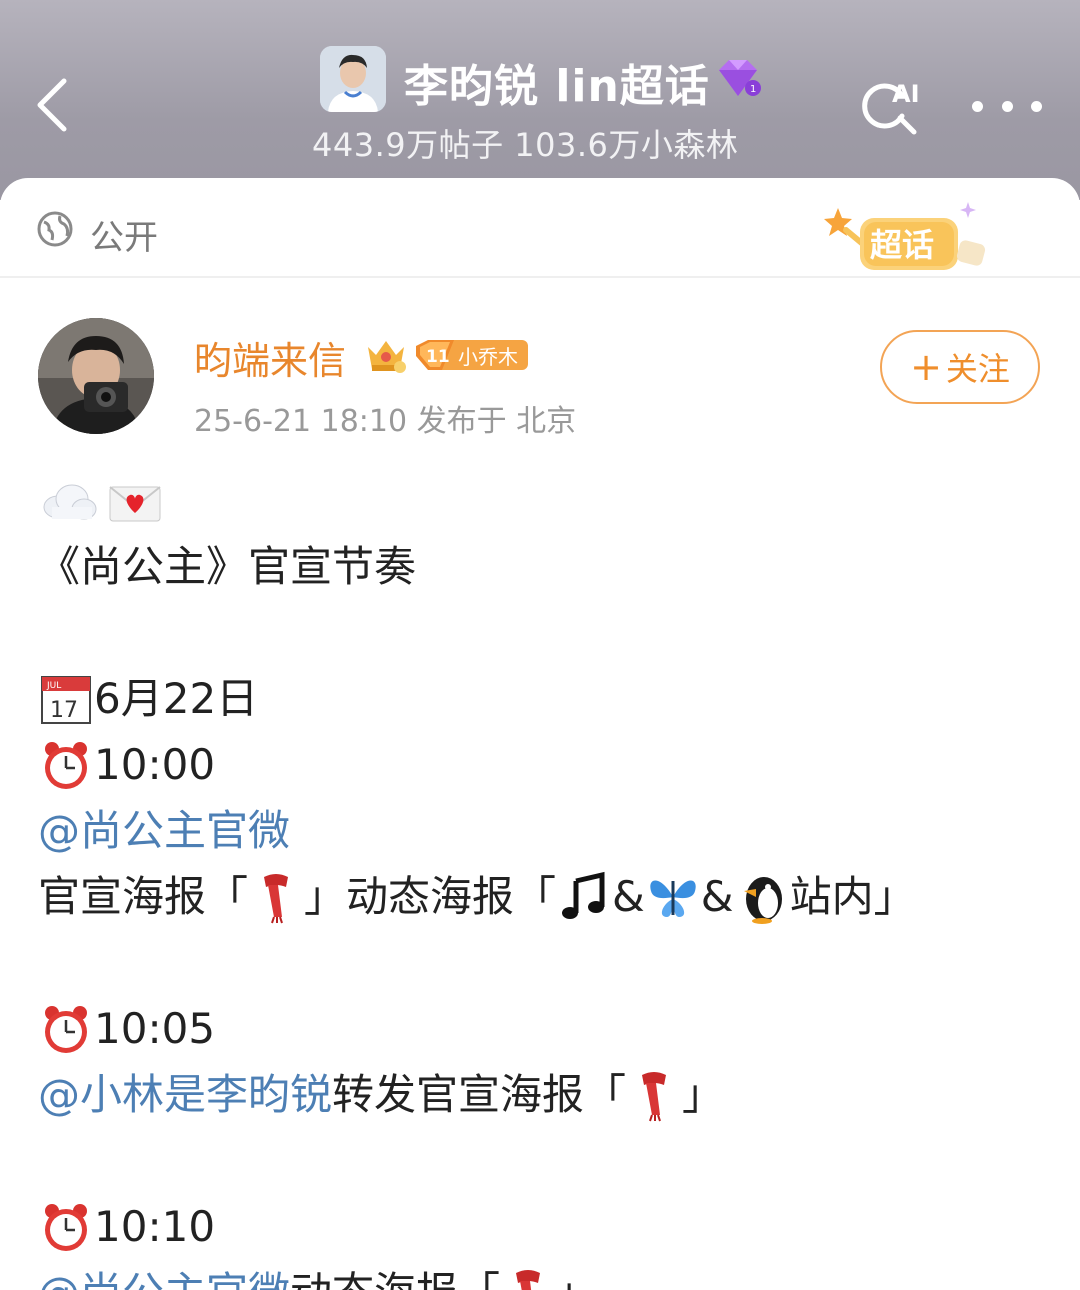 The image size is (1080, 1290). What do you see at coordinates (387, 357) in the screenshot?
I see `crown-icon` at bounding box center [387, 357].